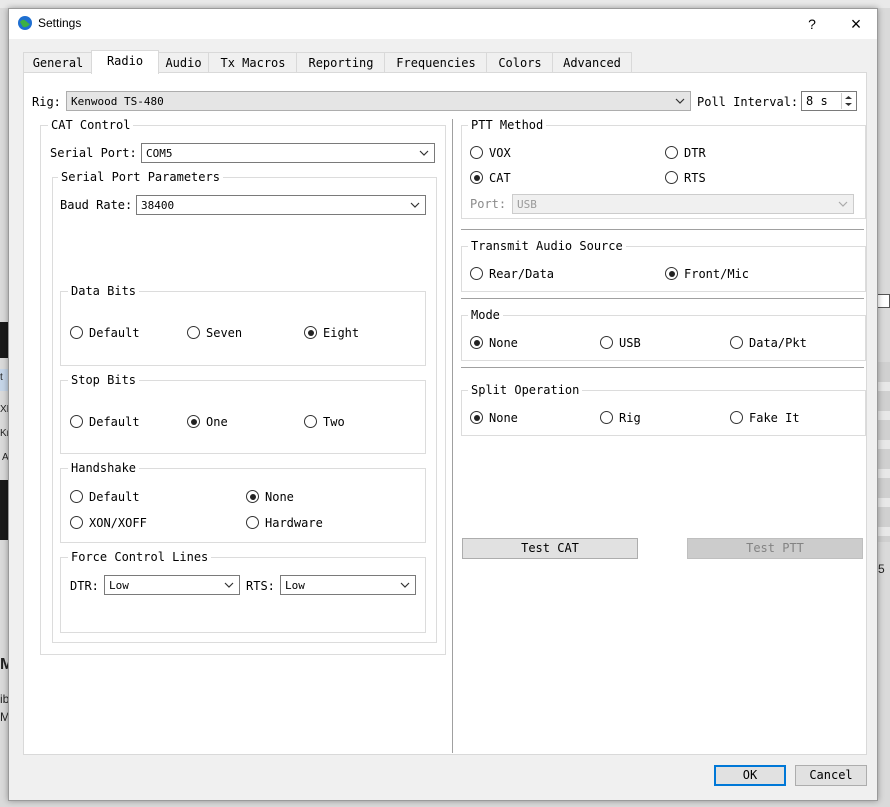 This screenshot has height=807, width=890. Describe the element at coordinates (341, 333) in the screenshot. I see `data-bits-eight-label: Eight` at that location.